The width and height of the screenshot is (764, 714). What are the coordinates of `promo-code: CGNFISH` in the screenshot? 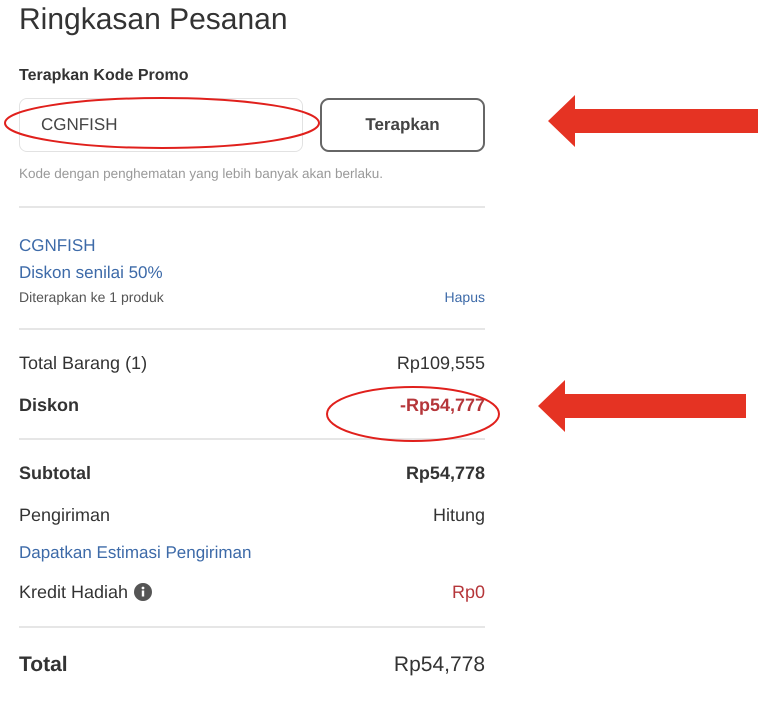 It's located at (57, 246).